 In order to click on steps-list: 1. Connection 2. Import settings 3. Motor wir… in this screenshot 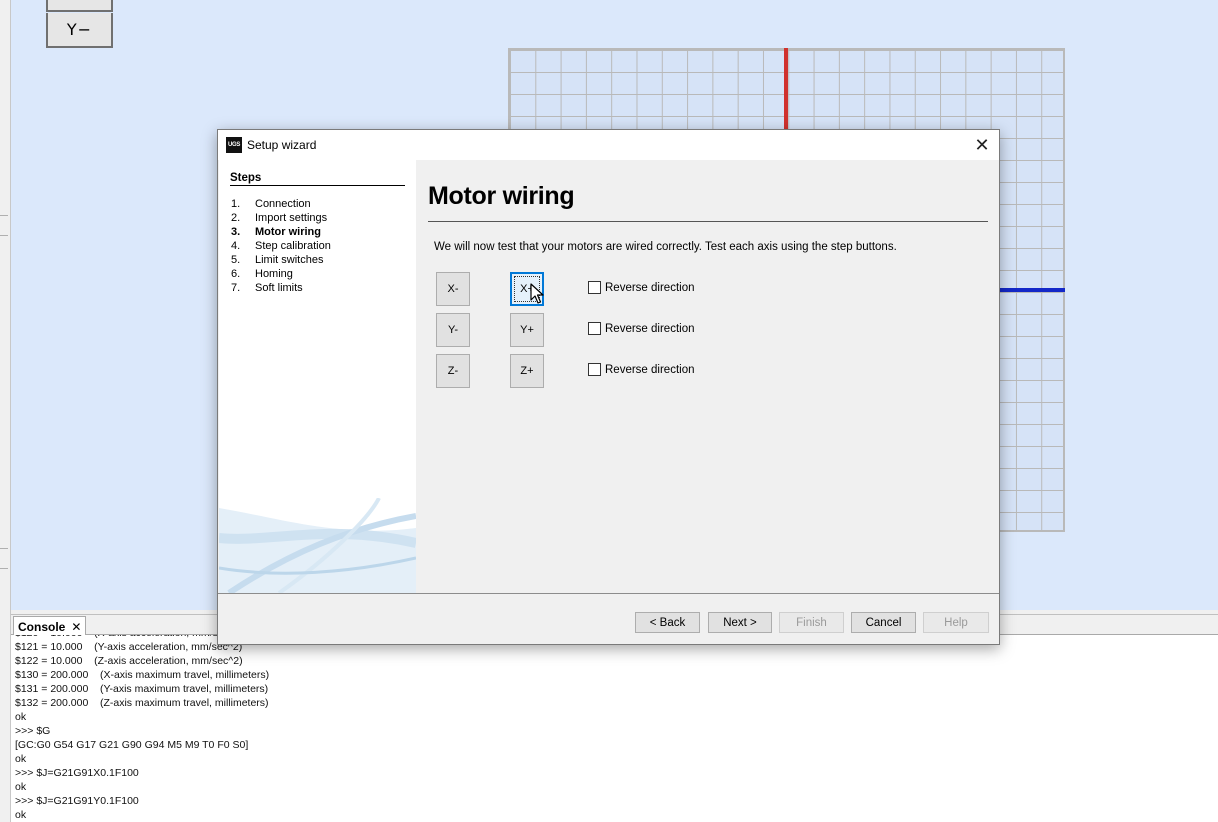, I will do `click(281, 247)`.